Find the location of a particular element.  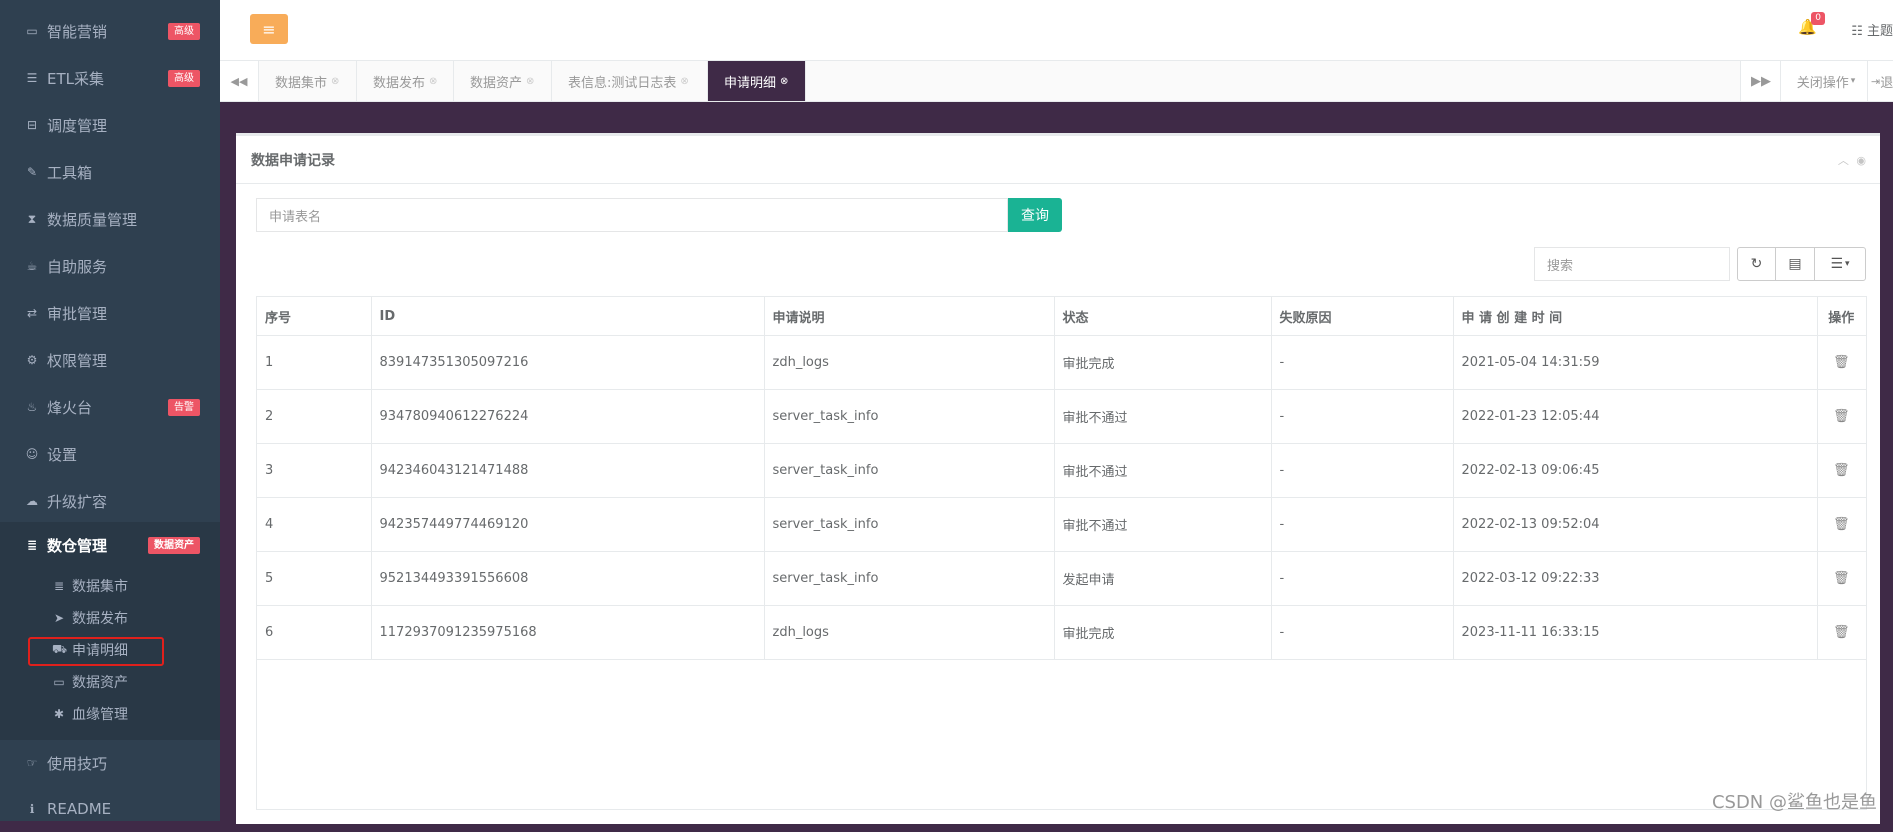

tab-0: 数据集市 ⊗ is located at coordinates (308, 81).